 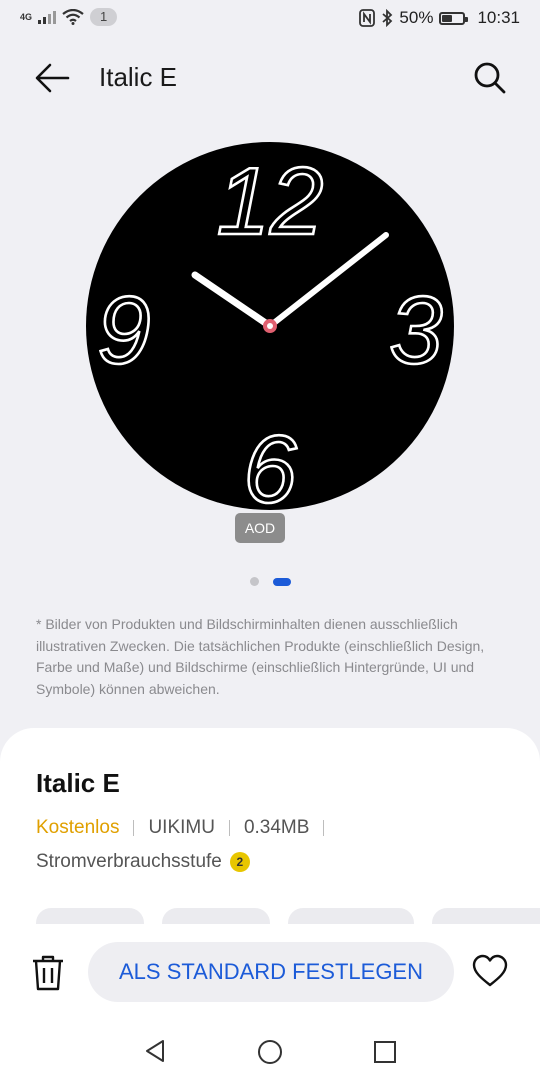 I want to click on clock: 10:31, so click(x=498, y=17).